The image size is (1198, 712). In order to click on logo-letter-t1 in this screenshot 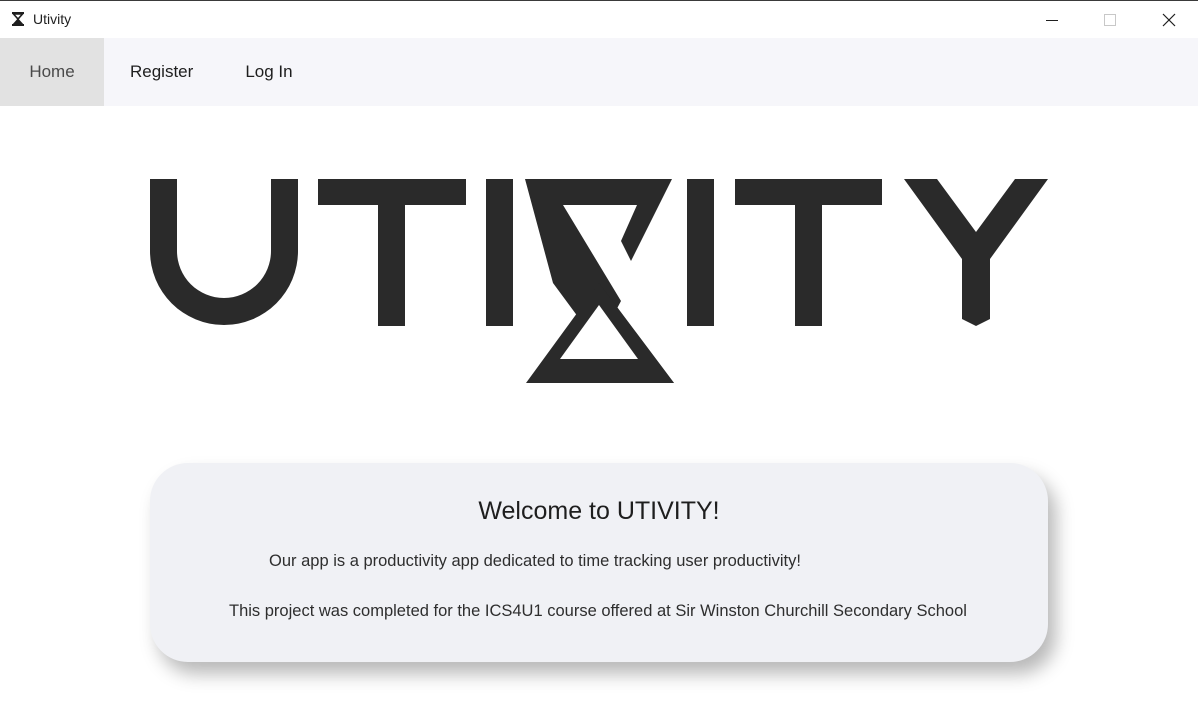, I will do `click(392, 252)`.